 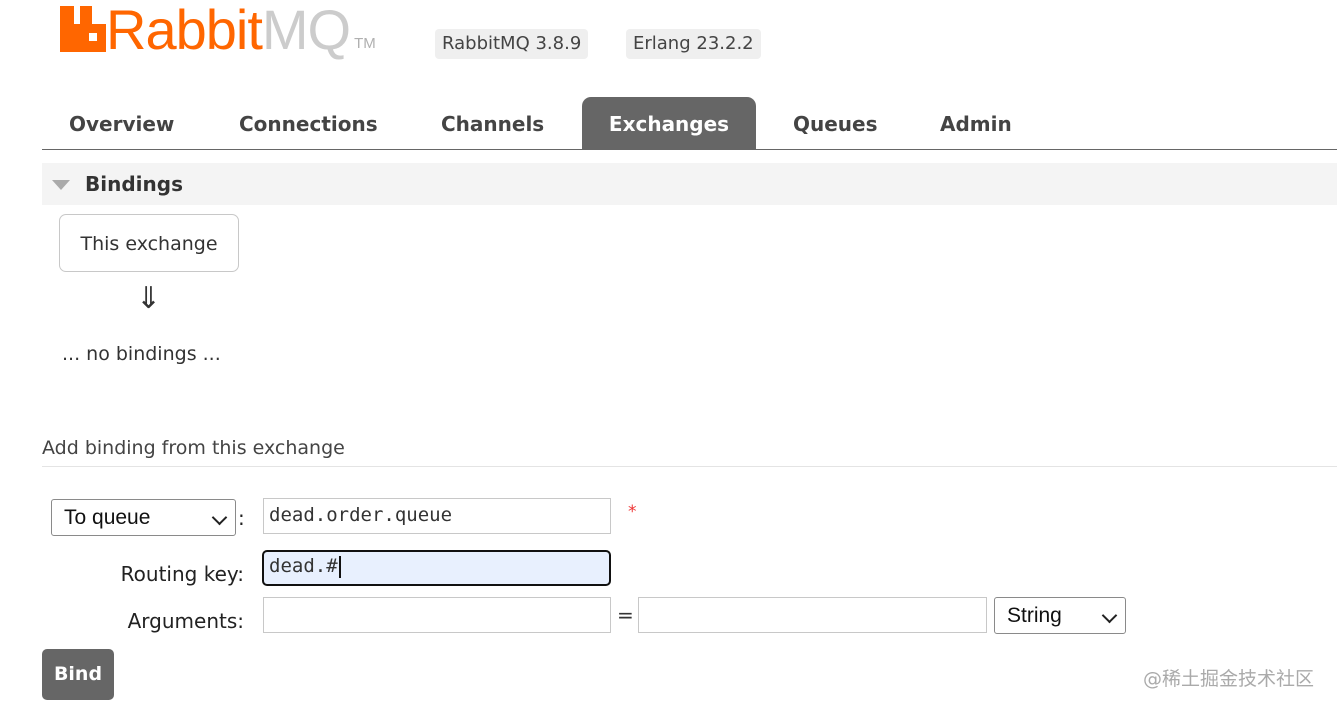 I want to click on argument-key-input, so click(x=437, y=615).